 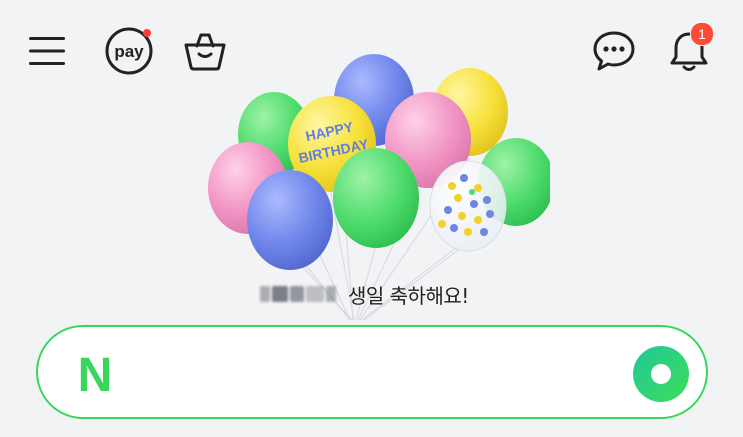 I want to click on menu-button, so click(x=47, y=51).